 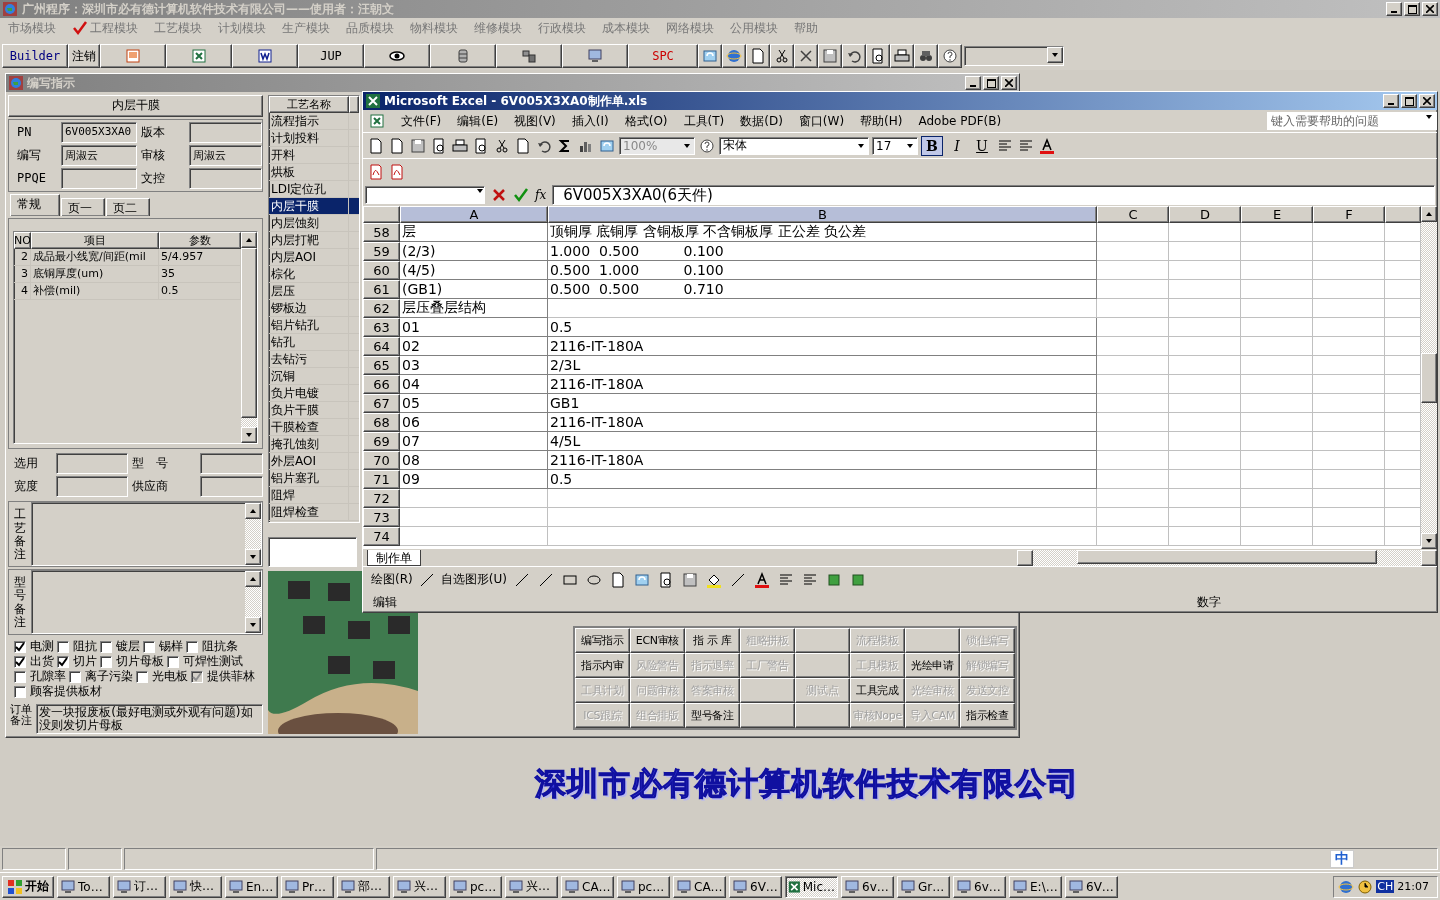 I want to click on list-item: 阻焊, so click(x=309, y=495).